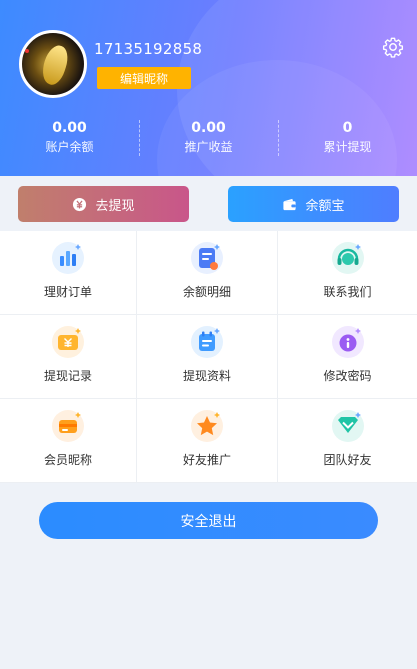 The width and height of the screenshot is (417, 669). I want to click on menu-item-withdraw-info: 提现资料, so click(207, 357).